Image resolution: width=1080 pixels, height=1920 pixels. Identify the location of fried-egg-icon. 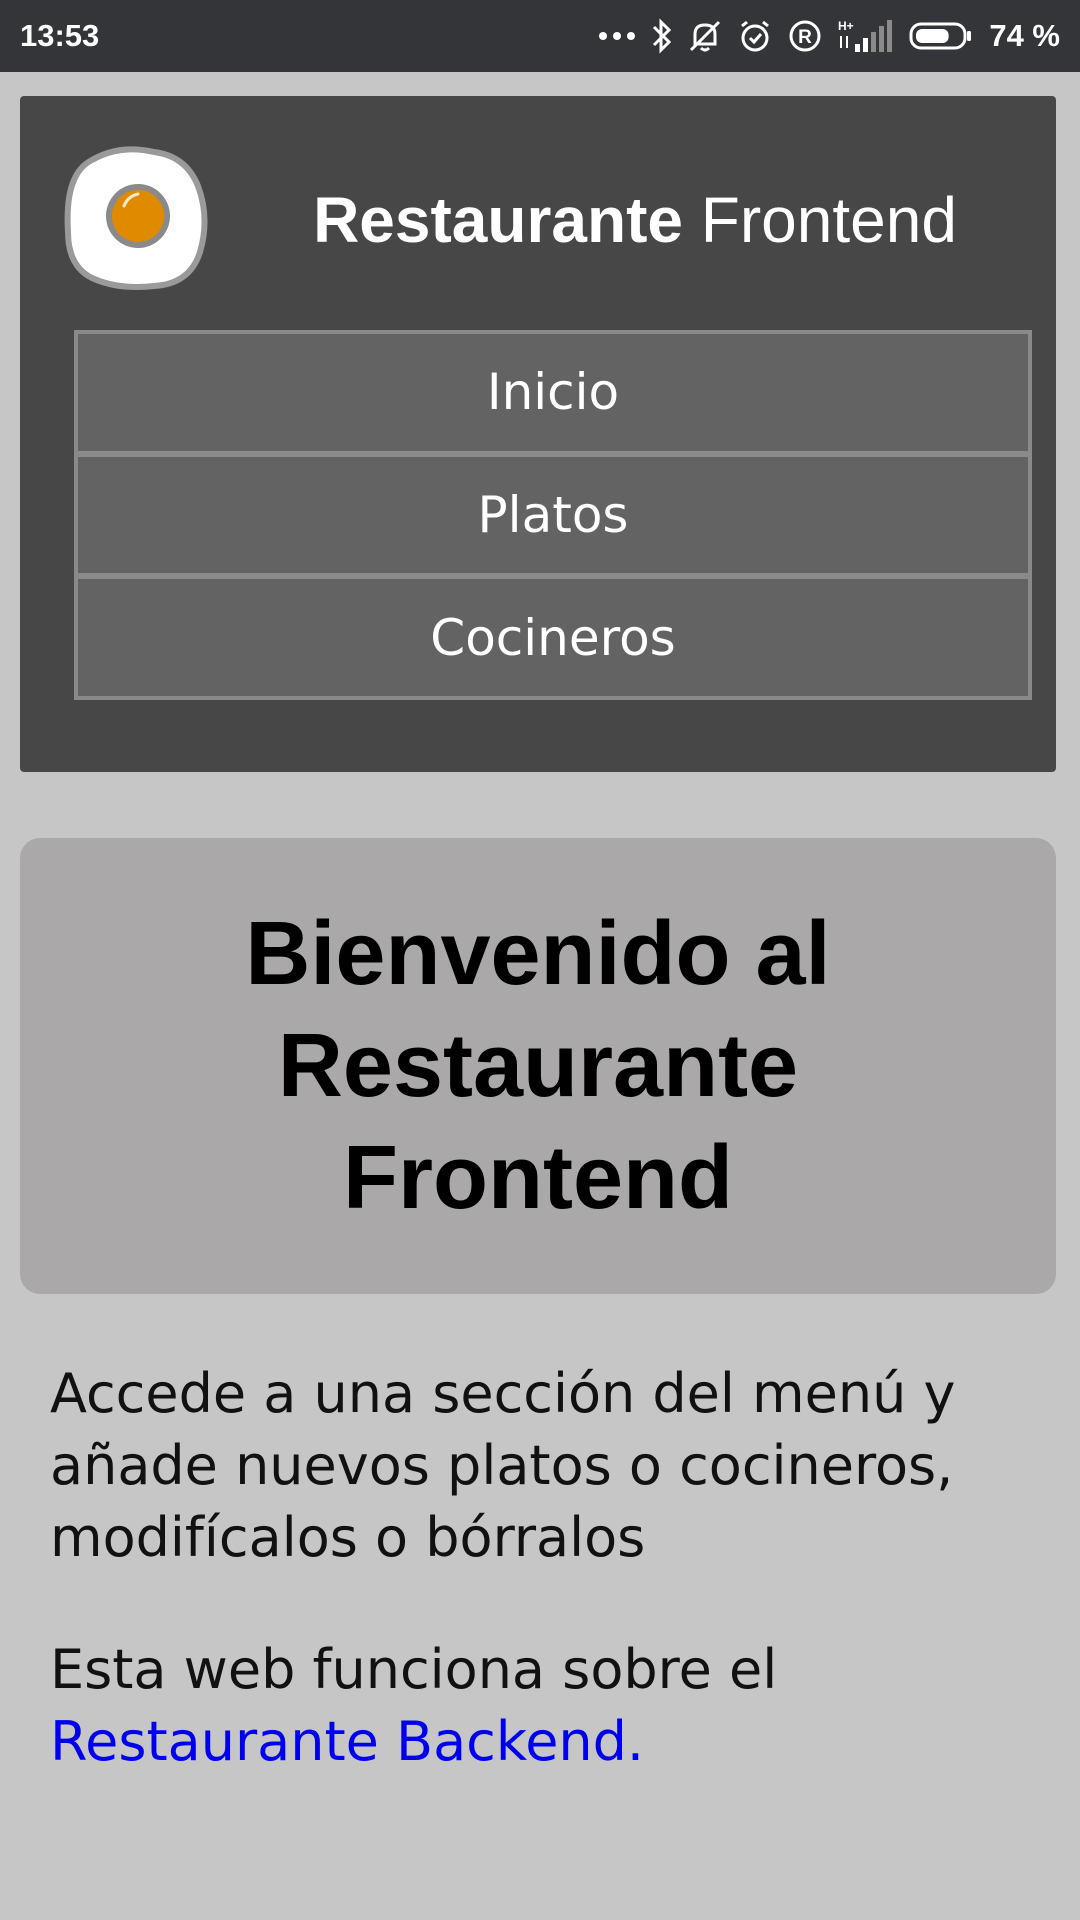
(137, 217).